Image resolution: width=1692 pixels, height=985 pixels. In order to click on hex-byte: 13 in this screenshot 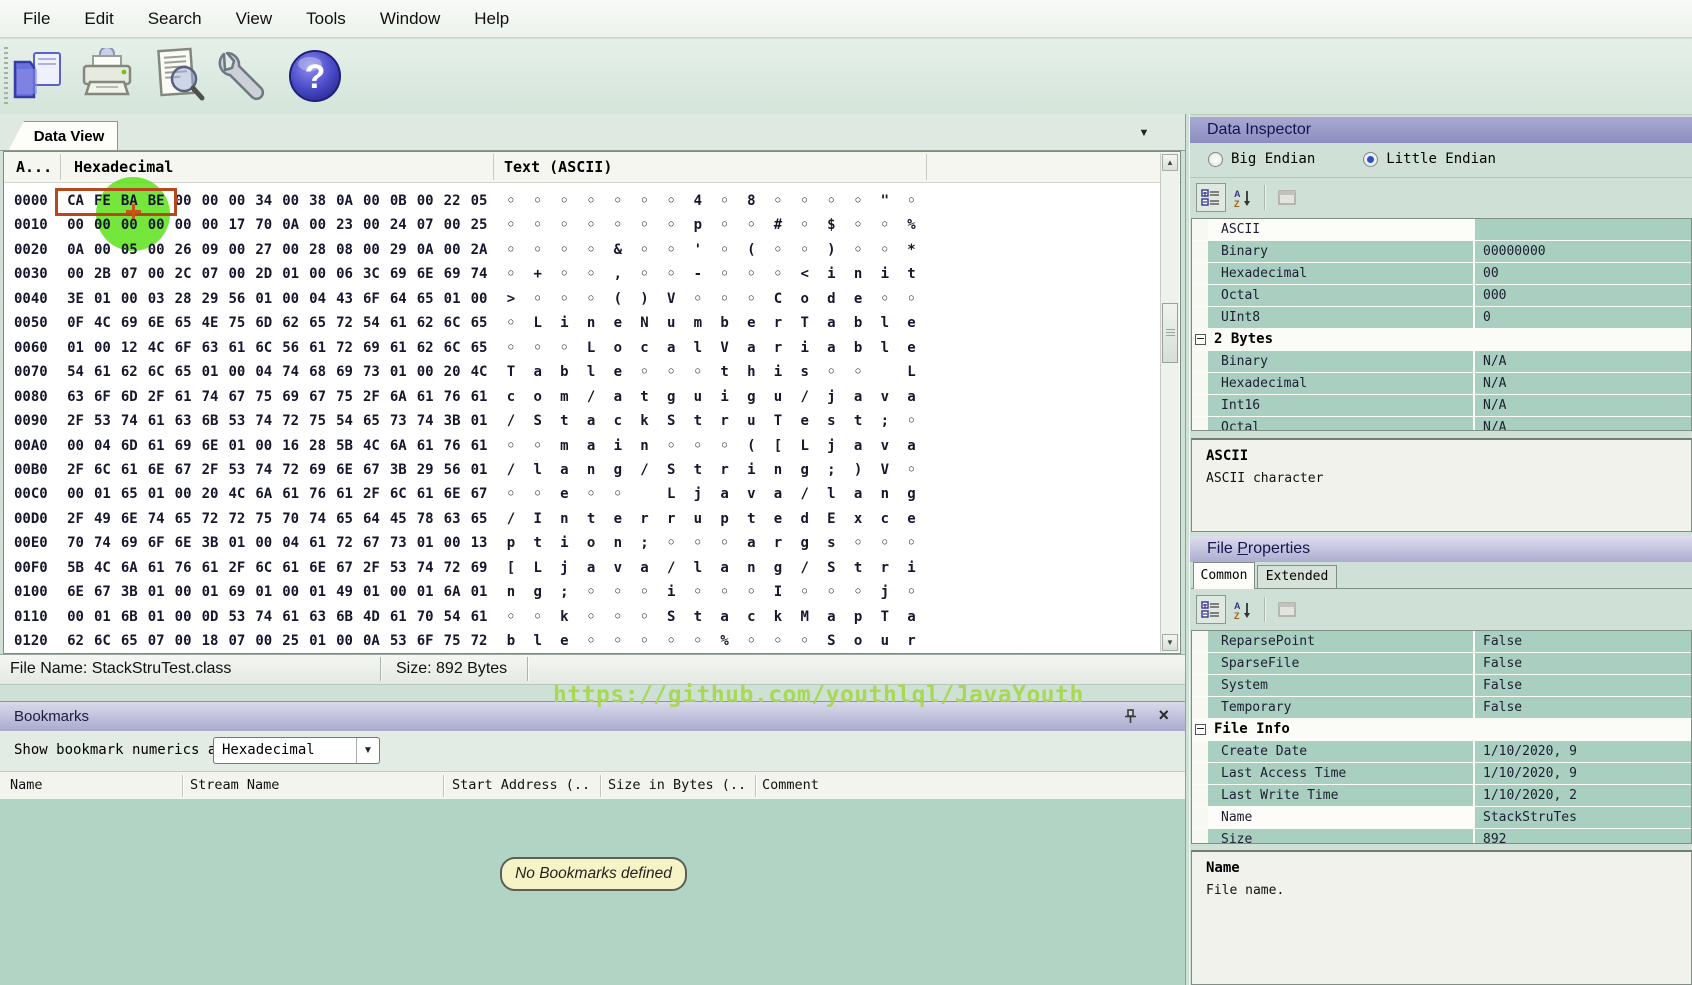, I will do `click(479, 543)`.